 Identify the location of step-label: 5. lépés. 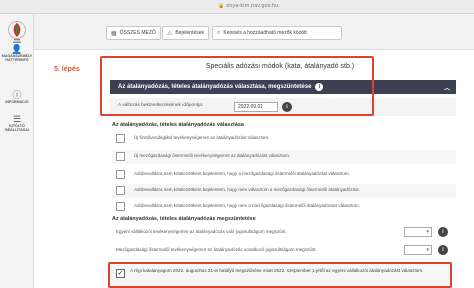
(67, 69).